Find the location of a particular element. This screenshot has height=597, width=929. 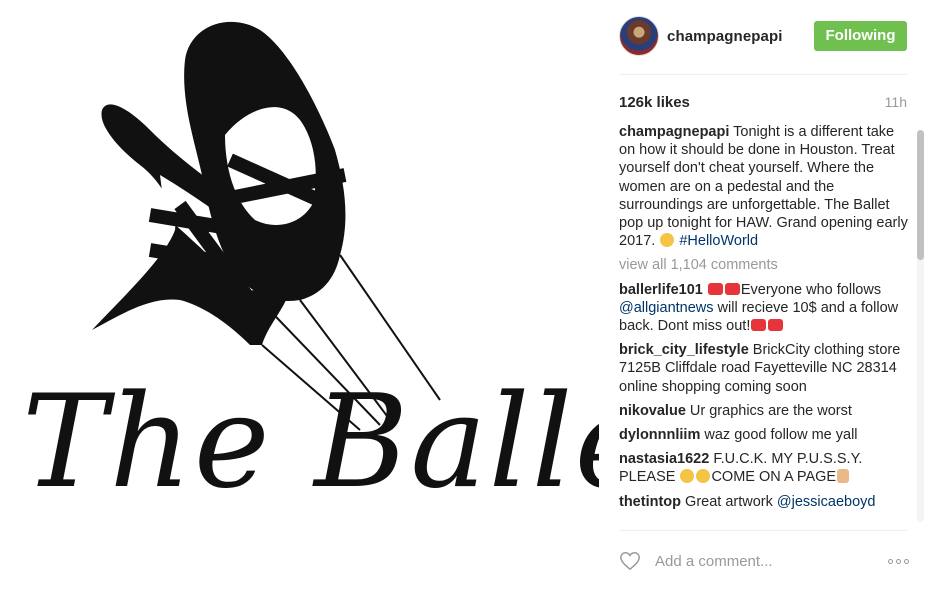

likes-row: 126k likes 11h is located at coordinates (763, 102).